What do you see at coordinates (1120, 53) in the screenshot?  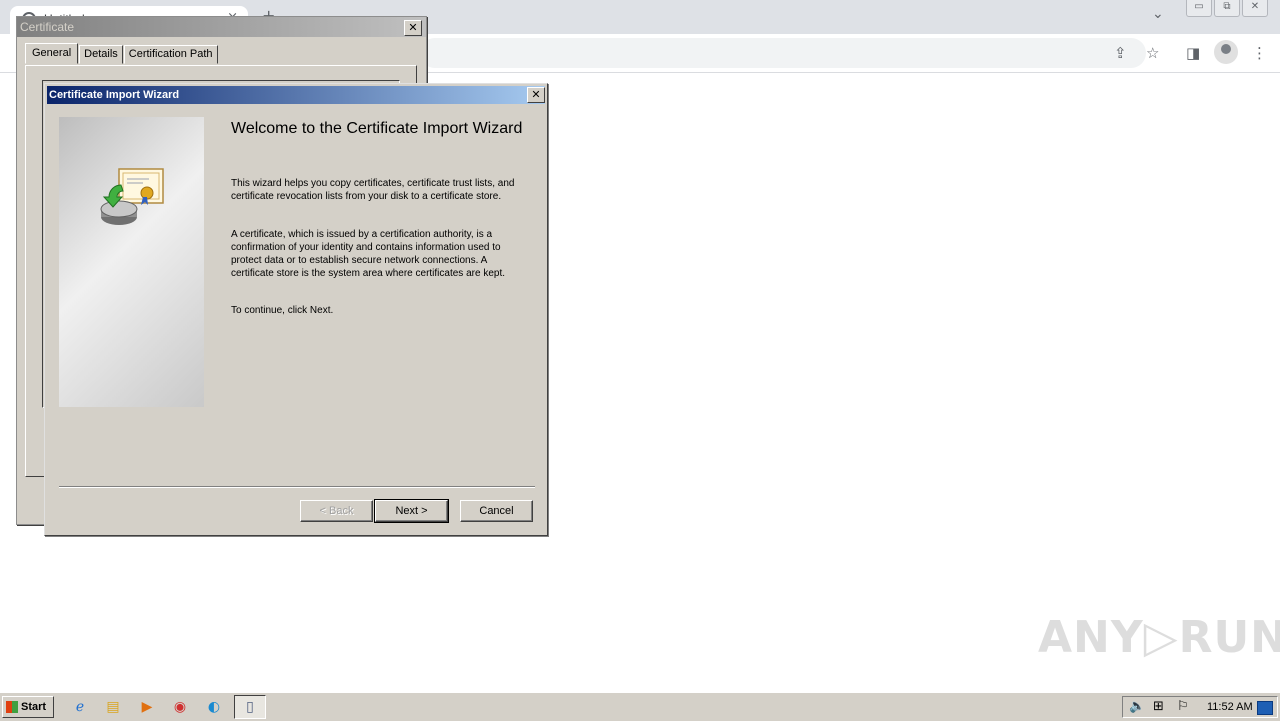 I see `share-icon: ⇪` at bounding box center [1120, 53].